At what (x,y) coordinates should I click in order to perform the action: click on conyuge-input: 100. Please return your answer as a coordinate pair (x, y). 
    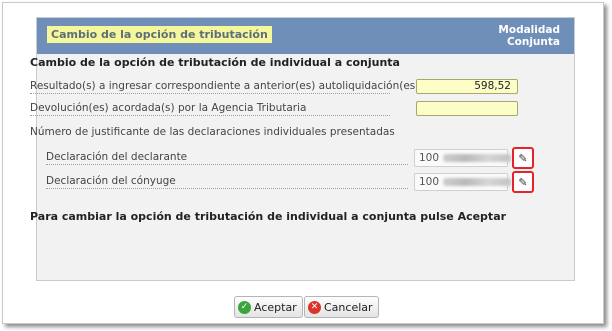
    Looking at the image, I should click on (463, 182).